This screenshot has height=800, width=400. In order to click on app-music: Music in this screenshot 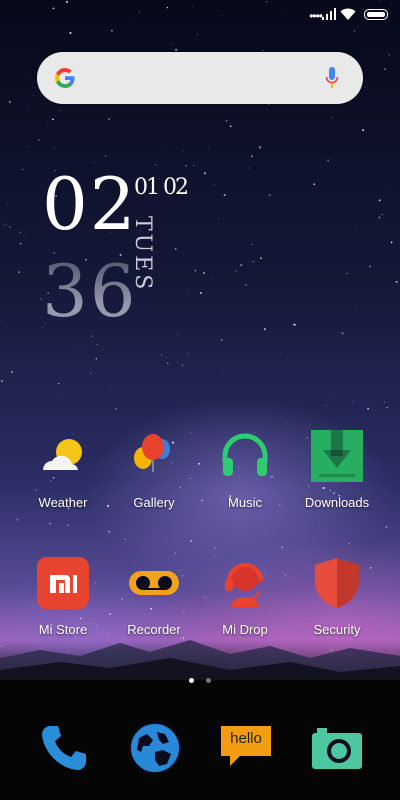, I will do `click(245, 469)`.